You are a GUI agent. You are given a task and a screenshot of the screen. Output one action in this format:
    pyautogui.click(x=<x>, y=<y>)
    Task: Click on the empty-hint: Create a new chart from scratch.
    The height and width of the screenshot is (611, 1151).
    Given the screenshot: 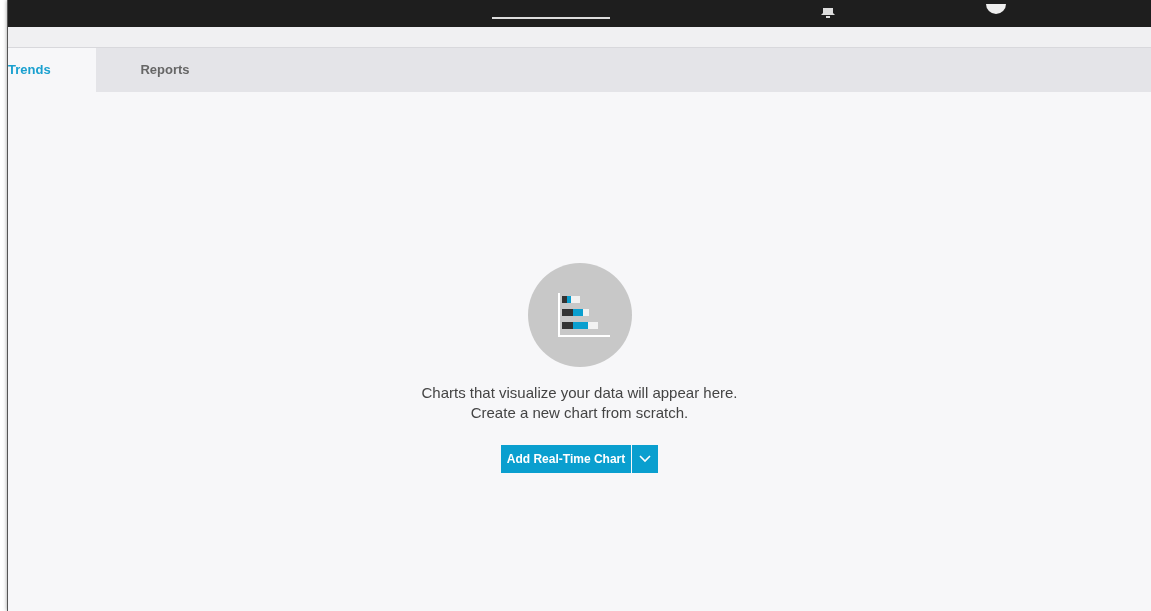 What is the action you would take?
    pyautogui.click(x=579, y=413)
    